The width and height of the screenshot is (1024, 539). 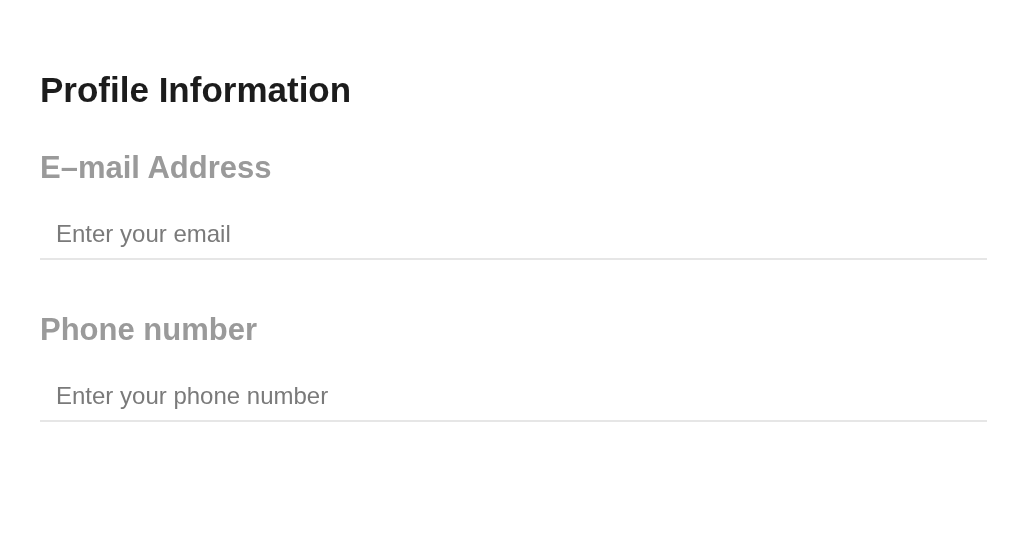 I want to click on field-label: Phone number, so click(x=148, y=330).